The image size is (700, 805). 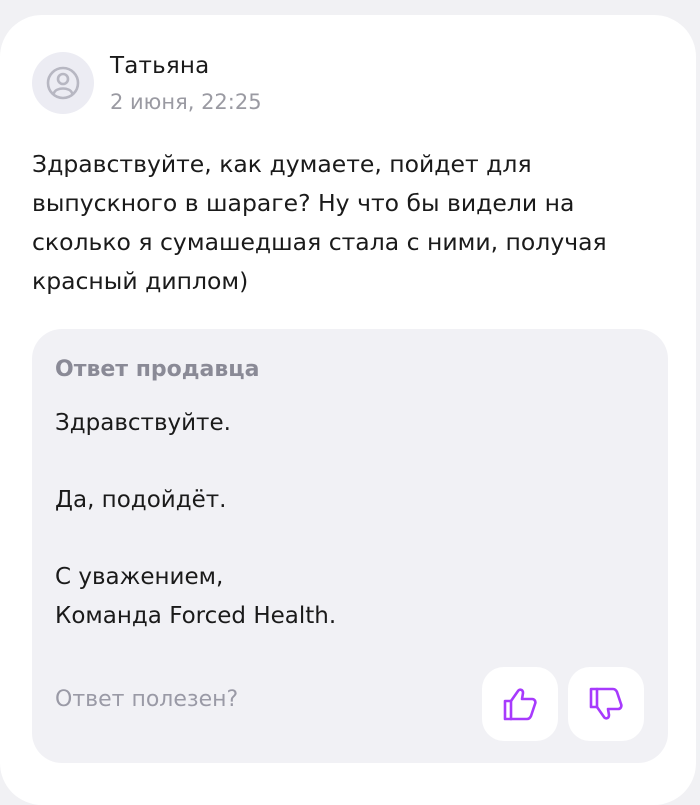 I want to click on thumbs-down-icon, so click(x=606, y=703).